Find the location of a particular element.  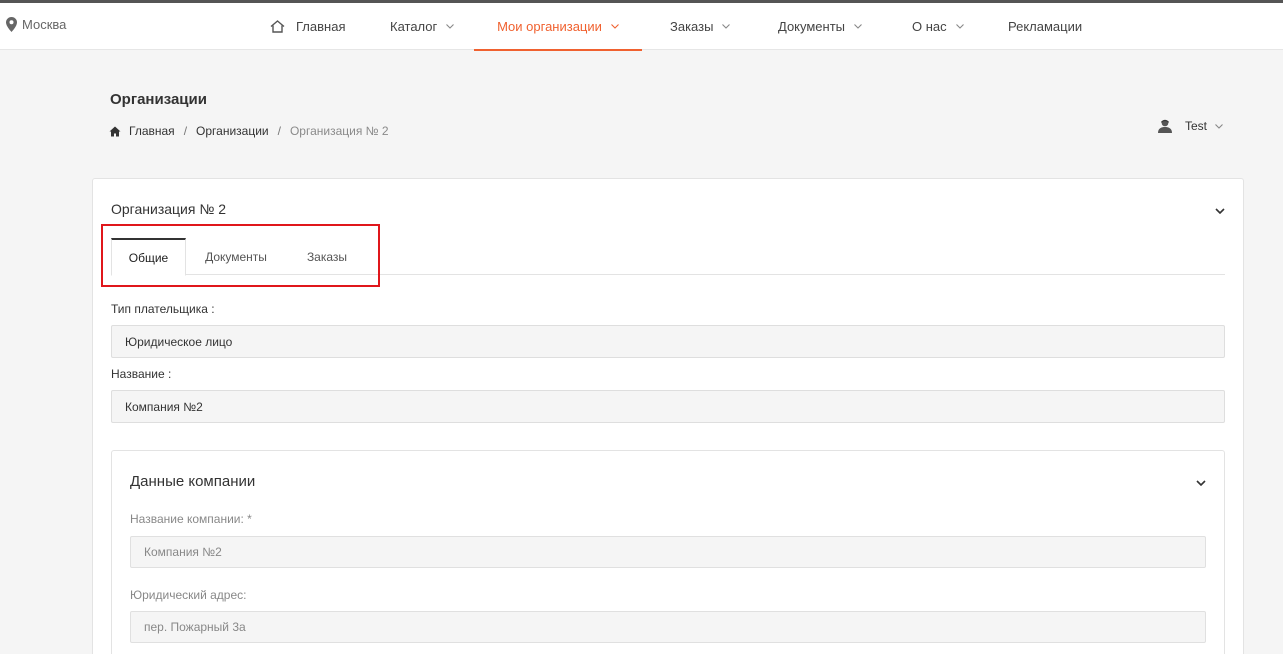

city-selector: Москва is located at coordinates (36, 24).